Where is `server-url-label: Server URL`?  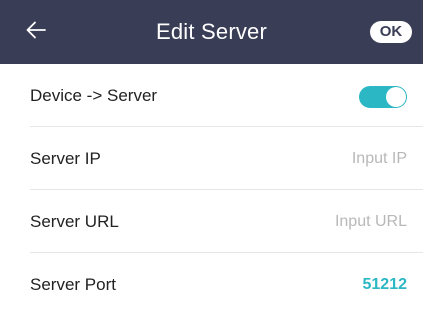
server-url-label: Server URL is located at coordinates (74, 221).